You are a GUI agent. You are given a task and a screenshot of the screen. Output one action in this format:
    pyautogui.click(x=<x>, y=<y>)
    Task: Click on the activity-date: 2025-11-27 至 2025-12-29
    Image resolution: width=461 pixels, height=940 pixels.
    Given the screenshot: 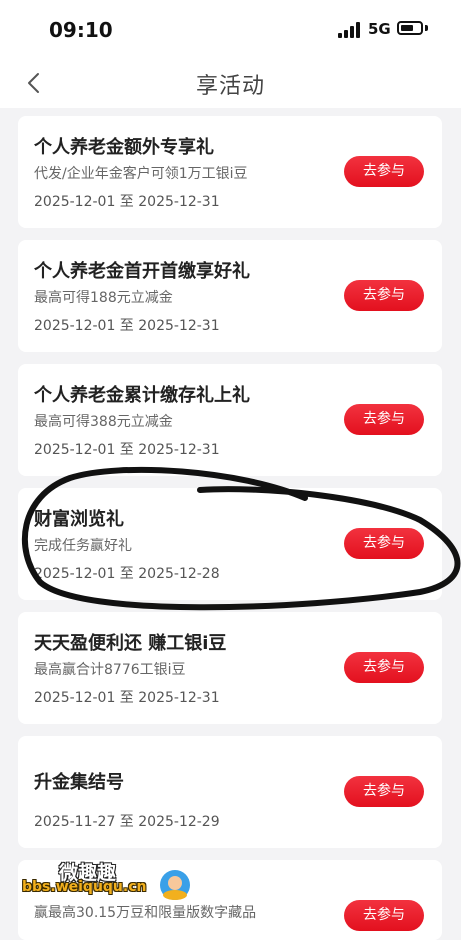 What is the action you would take?
    pyautogui.click(x=127, y=822)
    